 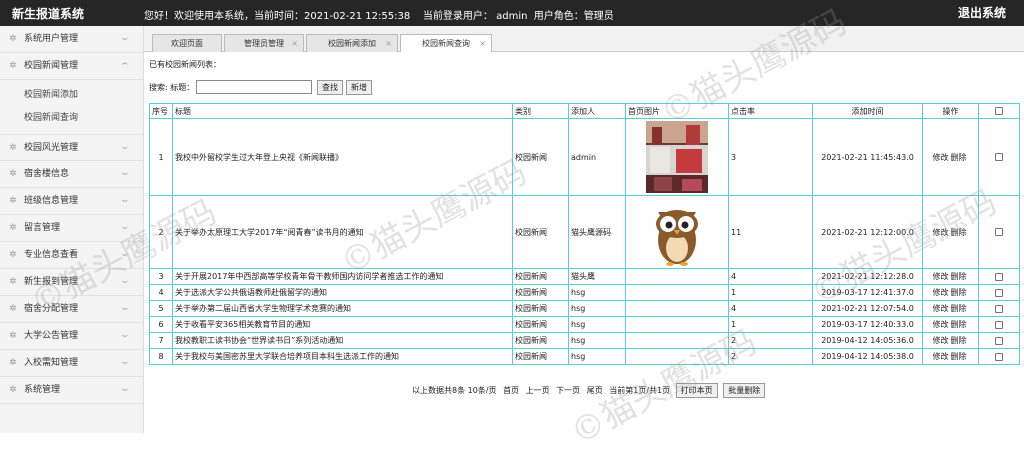 What do you see at coordinates (71, 282) in the screenshot?
I see `sidebar-item-registration: ✲ 新生报到管理 ⌄` at bounding box center [71, 282].